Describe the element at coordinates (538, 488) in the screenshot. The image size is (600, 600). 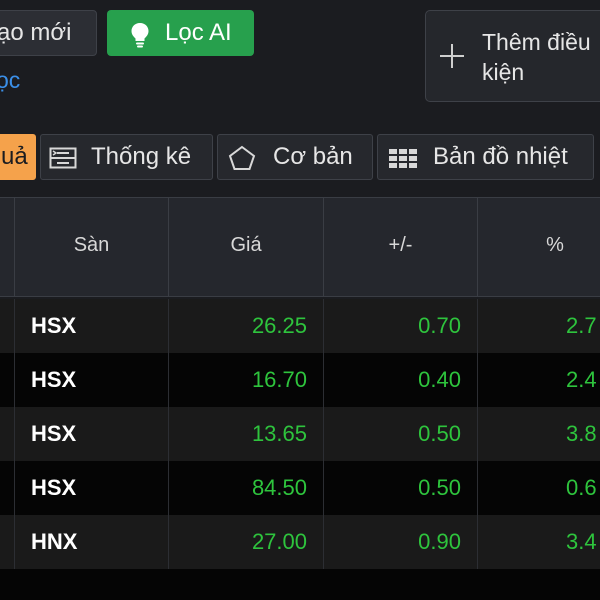
I see `percent-cell: 0.6` at that location.